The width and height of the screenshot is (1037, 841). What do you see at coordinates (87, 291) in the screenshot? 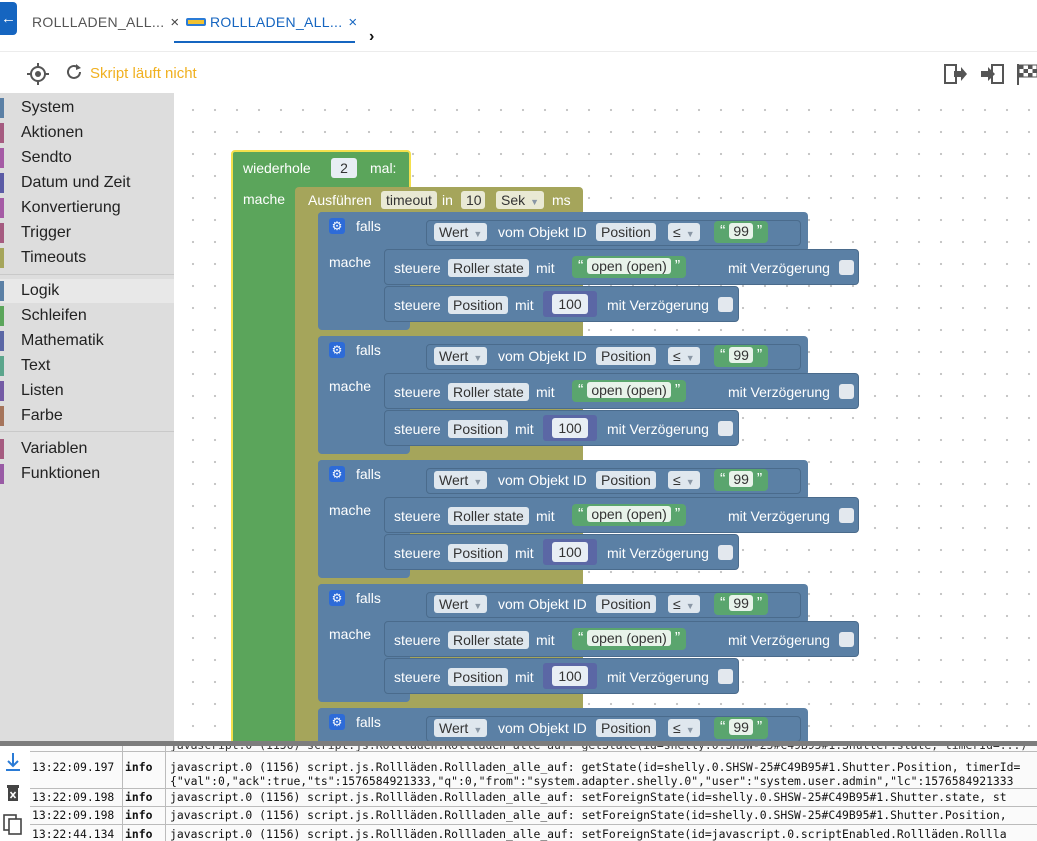
I see `category-logik: Logik` at bounding box center [87, 291].